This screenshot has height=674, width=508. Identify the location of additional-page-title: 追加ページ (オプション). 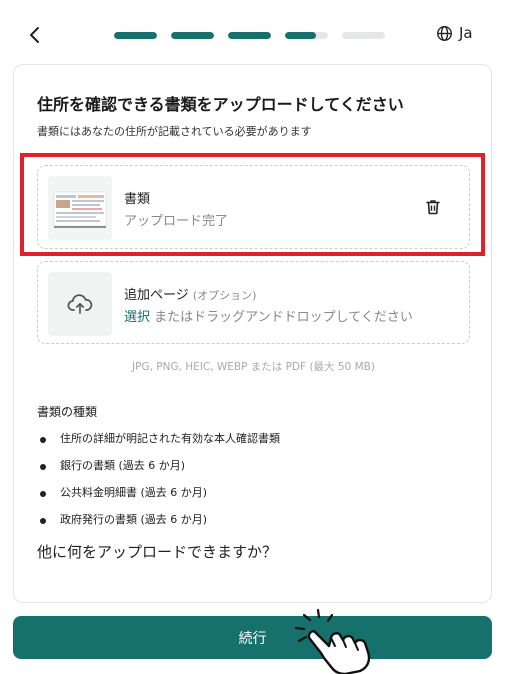
(190, 293).